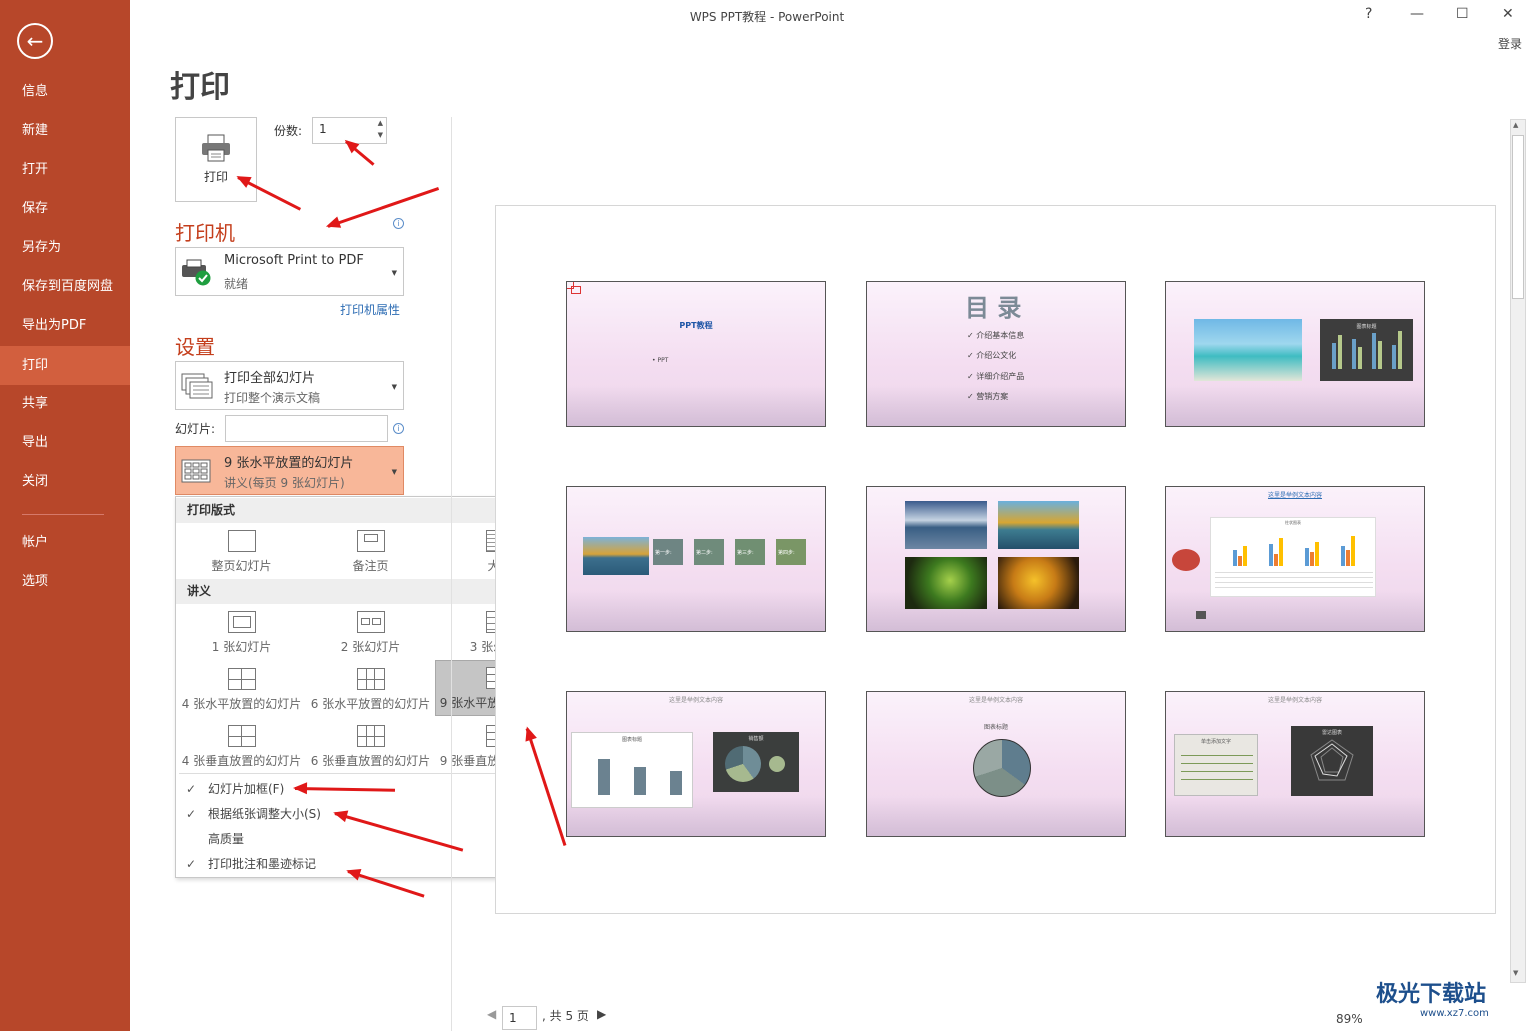 This screenshot has width=1534, height=1031. Describe the element at coordinates (383, 207) in the screenshot. I see `annotation-arrow` at that location.